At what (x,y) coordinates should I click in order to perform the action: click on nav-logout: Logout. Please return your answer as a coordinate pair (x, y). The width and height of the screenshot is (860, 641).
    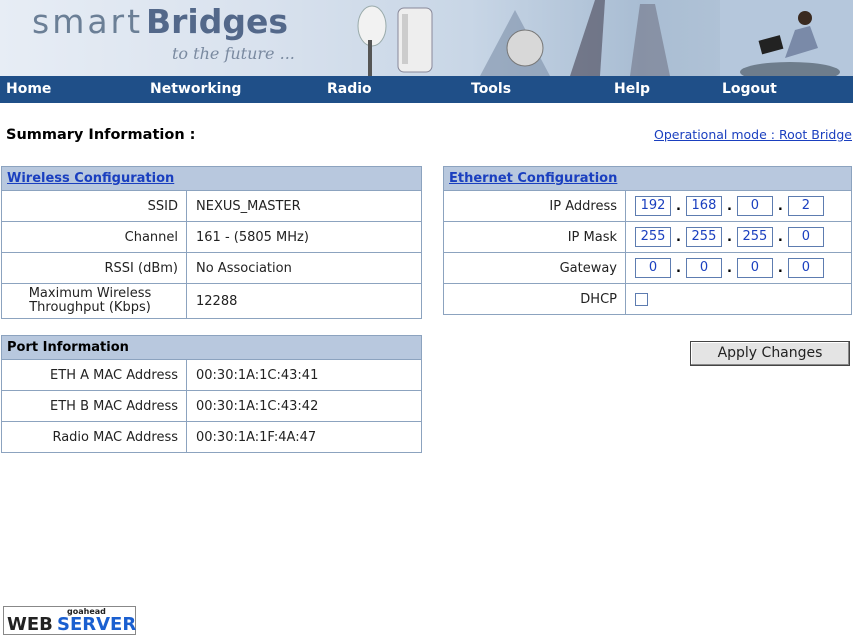
    Looking at the image, I should click on (749, 89).